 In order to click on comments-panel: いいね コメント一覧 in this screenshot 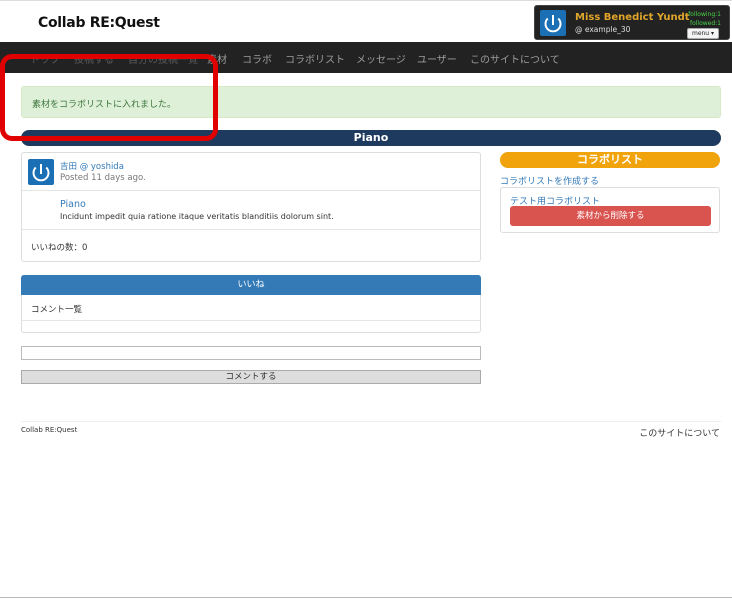, I will do `click(251, 304)`.